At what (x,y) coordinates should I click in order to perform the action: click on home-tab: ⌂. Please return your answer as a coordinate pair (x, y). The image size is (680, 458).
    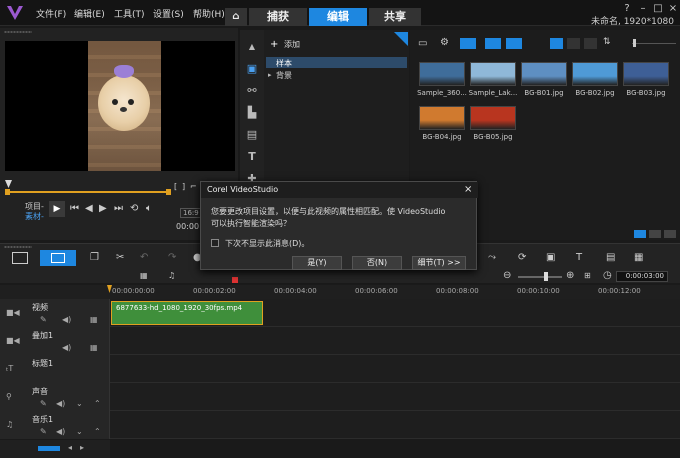
    Looking at the image, I should click on (236, 17).